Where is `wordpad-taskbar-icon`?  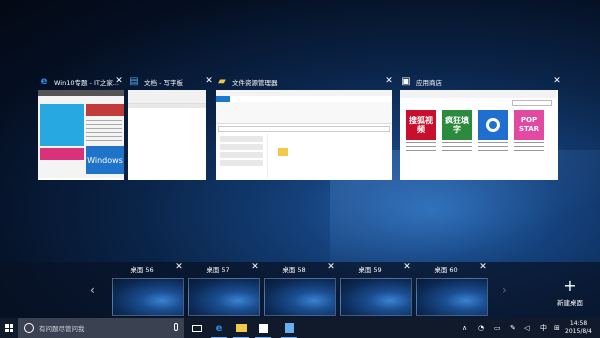 wordpad-taskbar-icon is located at coordinates (289, 328).